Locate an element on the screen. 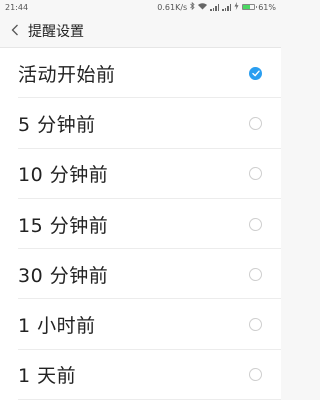  radio-checked-icon is located at coordinates (255, 73).